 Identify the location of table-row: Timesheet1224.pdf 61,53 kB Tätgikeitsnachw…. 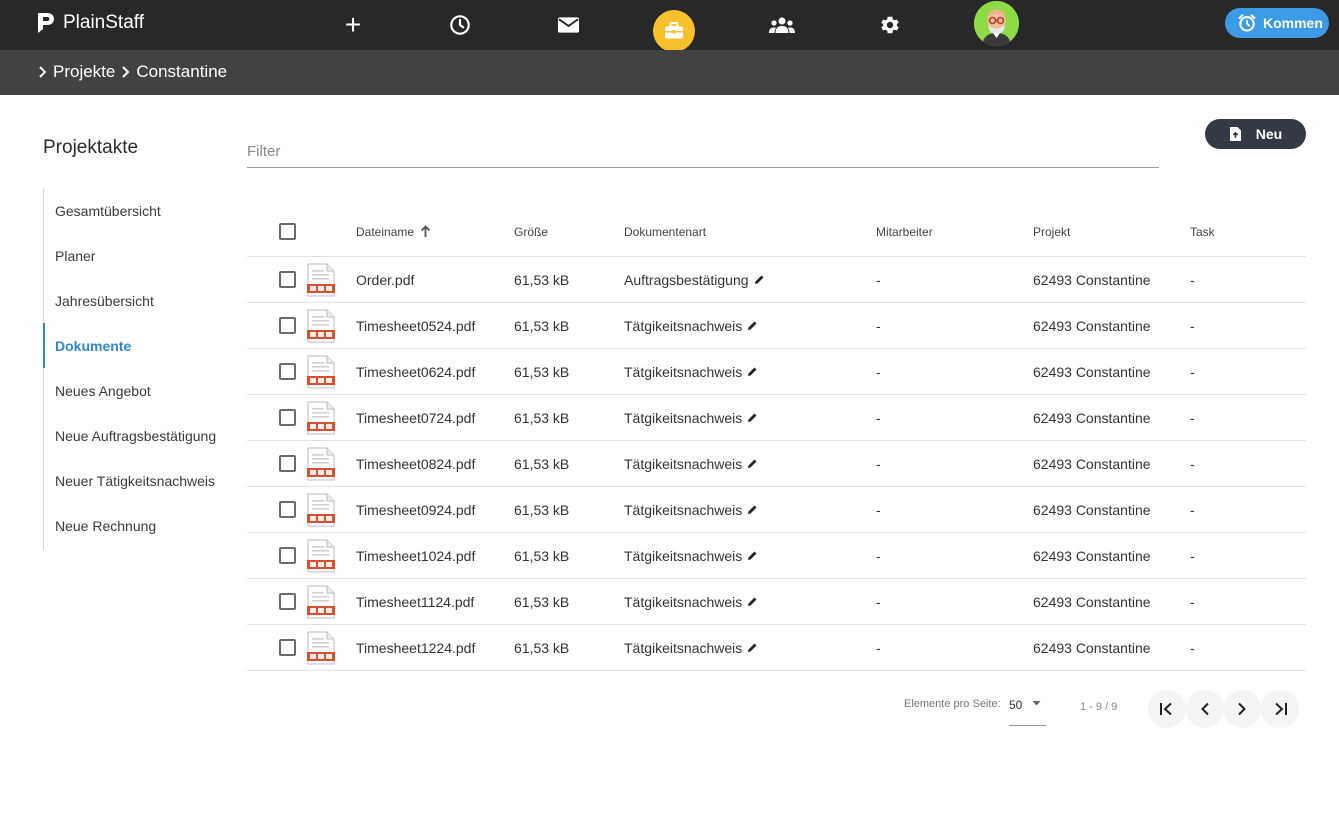
(776, 648).